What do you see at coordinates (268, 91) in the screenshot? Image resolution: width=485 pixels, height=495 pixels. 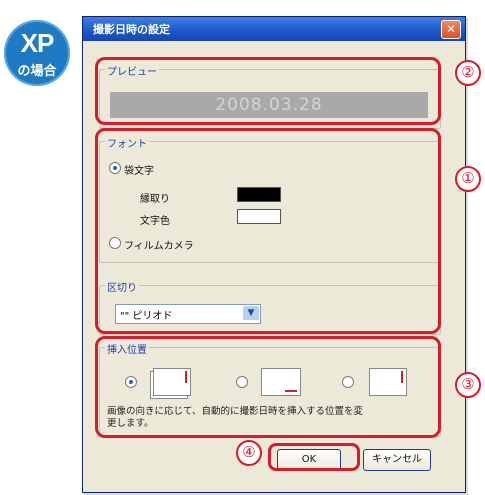 I see `annotation-box-preview` at bounding box center [268, 91].